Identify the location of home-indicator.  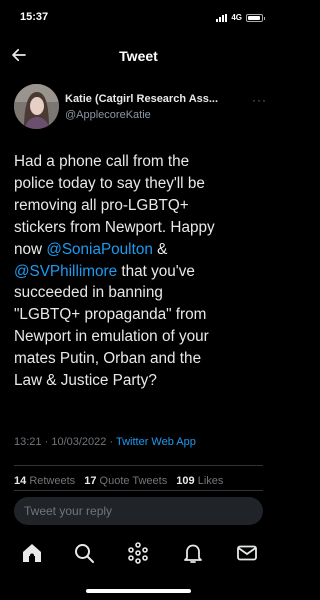
(138, 591).